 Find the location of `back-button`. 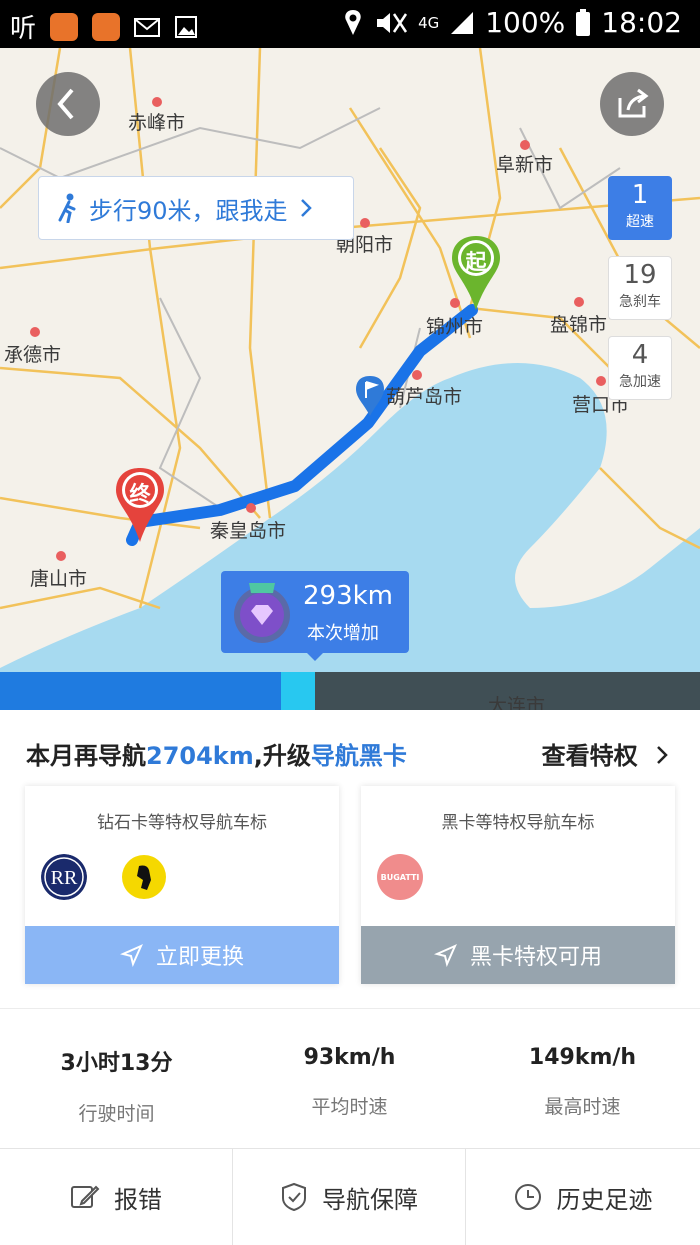

back-button is located at coordinates (68, 104).